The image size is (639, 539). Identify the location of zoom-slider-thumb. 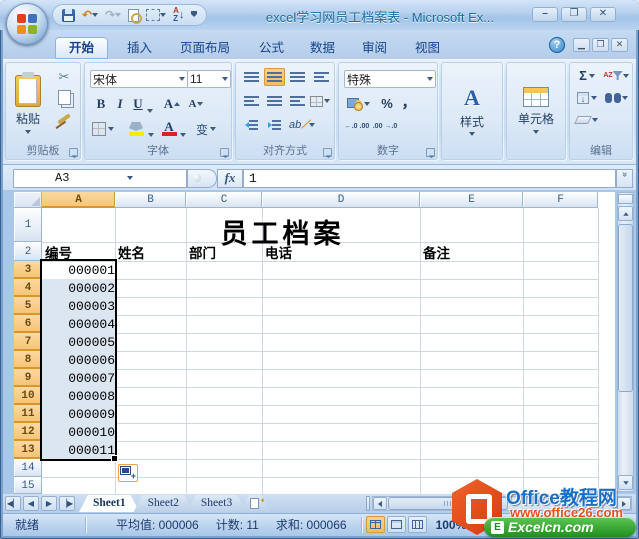
(518, 524).